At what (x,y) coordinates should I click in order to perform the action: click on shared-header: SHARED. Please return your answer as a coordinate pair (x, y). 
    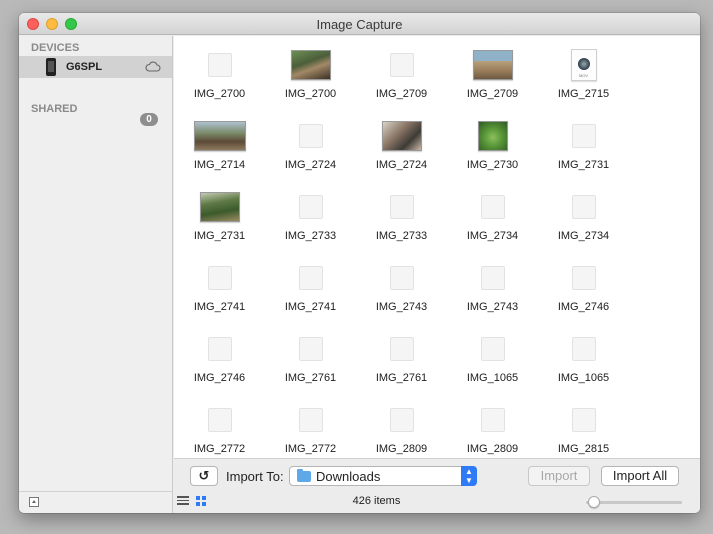
    Looking at the image, I should click on (54, 109).